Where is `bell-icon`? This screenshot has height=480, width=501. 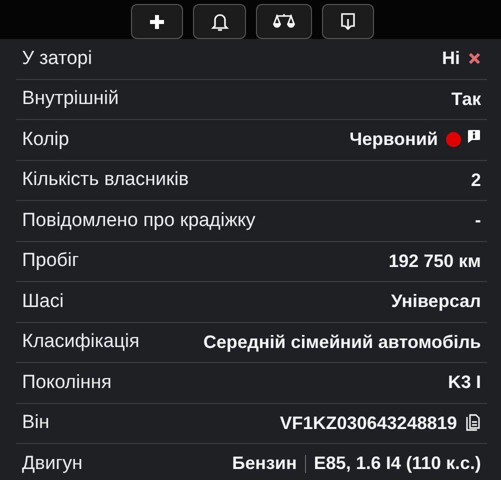 bell-icon is located at coordinates (219, 22).